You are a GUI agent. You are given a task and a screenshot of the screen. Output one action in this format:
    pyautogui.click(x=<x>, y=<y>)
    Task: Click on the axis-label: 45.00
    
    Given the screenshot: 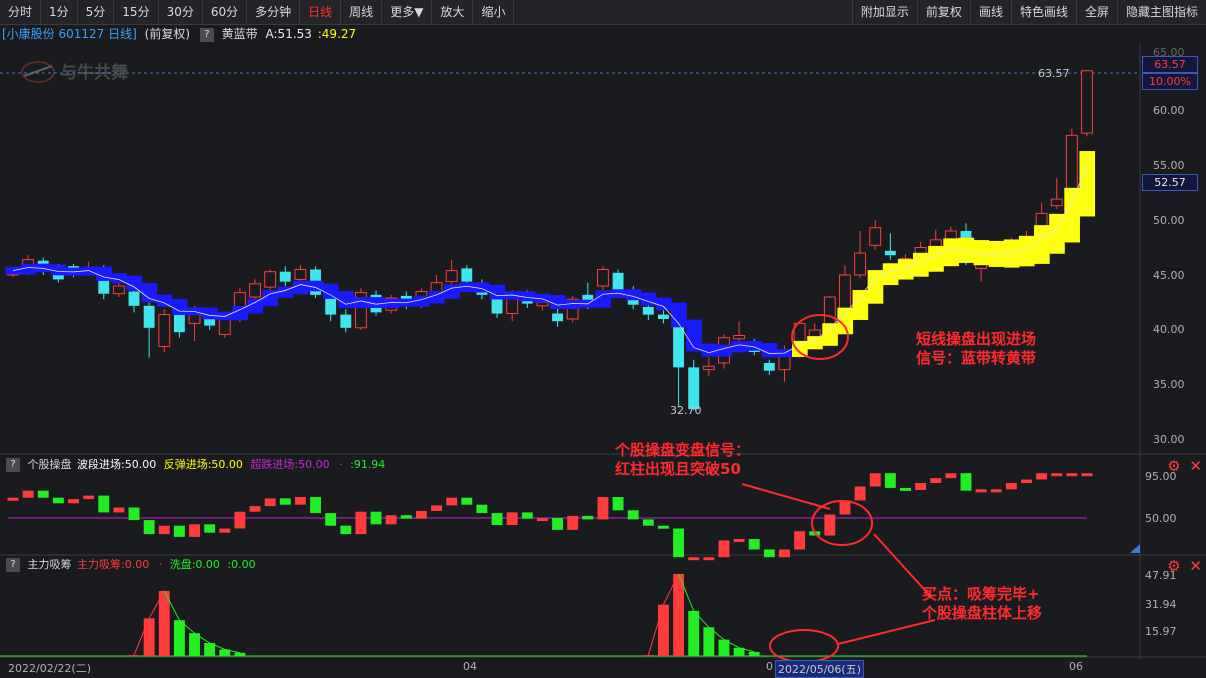 What is the action you would take?
    pyautogui.click(x=1169, y=275)
    